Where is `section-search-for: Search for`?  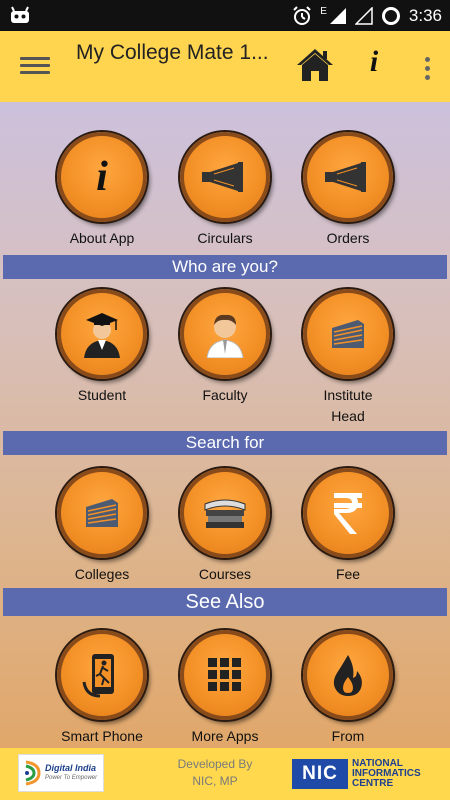
section-search-for: Search for is located at coordinates (225, 443).